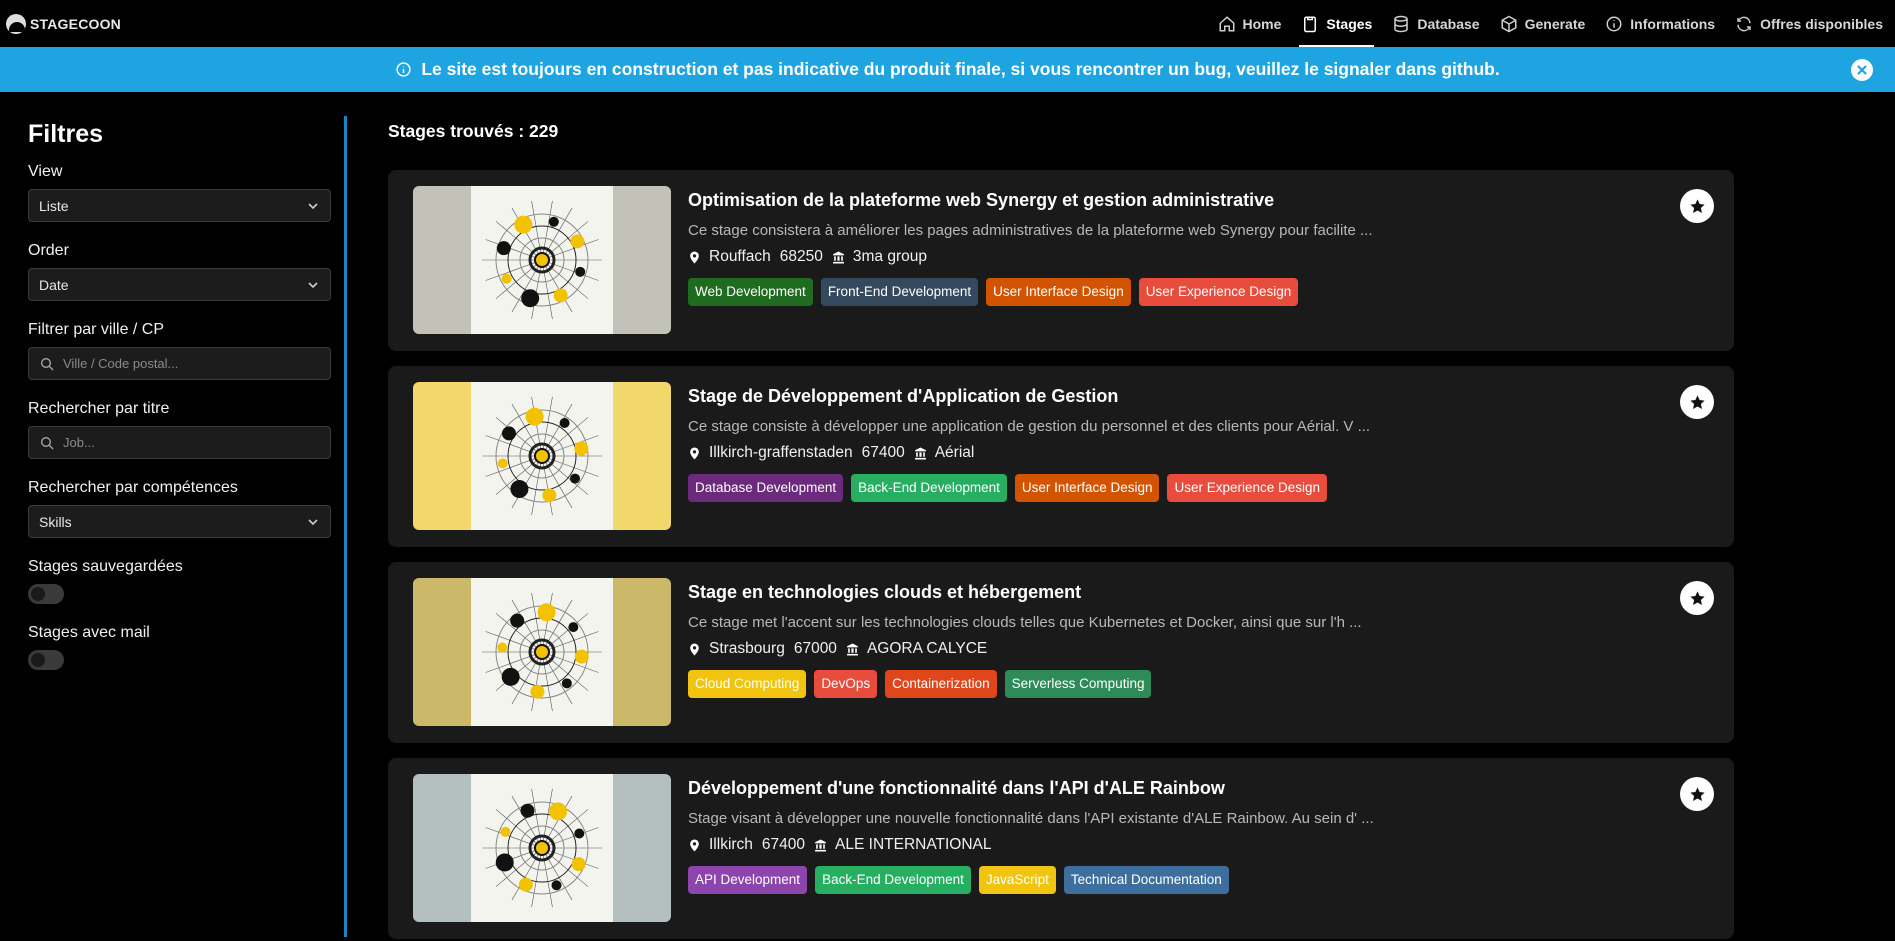 This screenshot has height=941, width=1895. Describe the element at coordinates (16, 23) in the screenshot. I see `raccoon-logo-icon` at that location.